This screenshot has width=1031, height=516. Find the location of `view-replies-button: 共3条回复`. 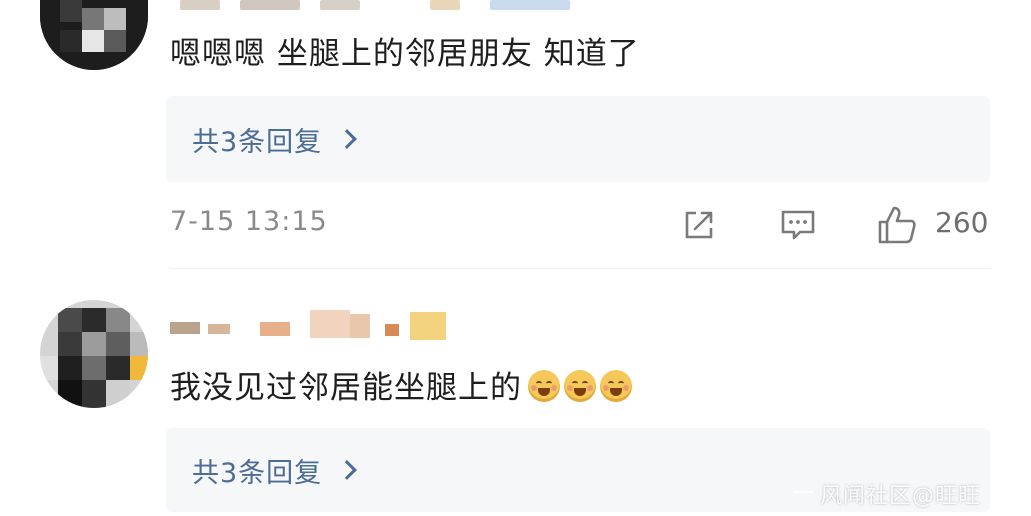

view-replies-button: 共3条回复 is located at coordinates (578, 139).